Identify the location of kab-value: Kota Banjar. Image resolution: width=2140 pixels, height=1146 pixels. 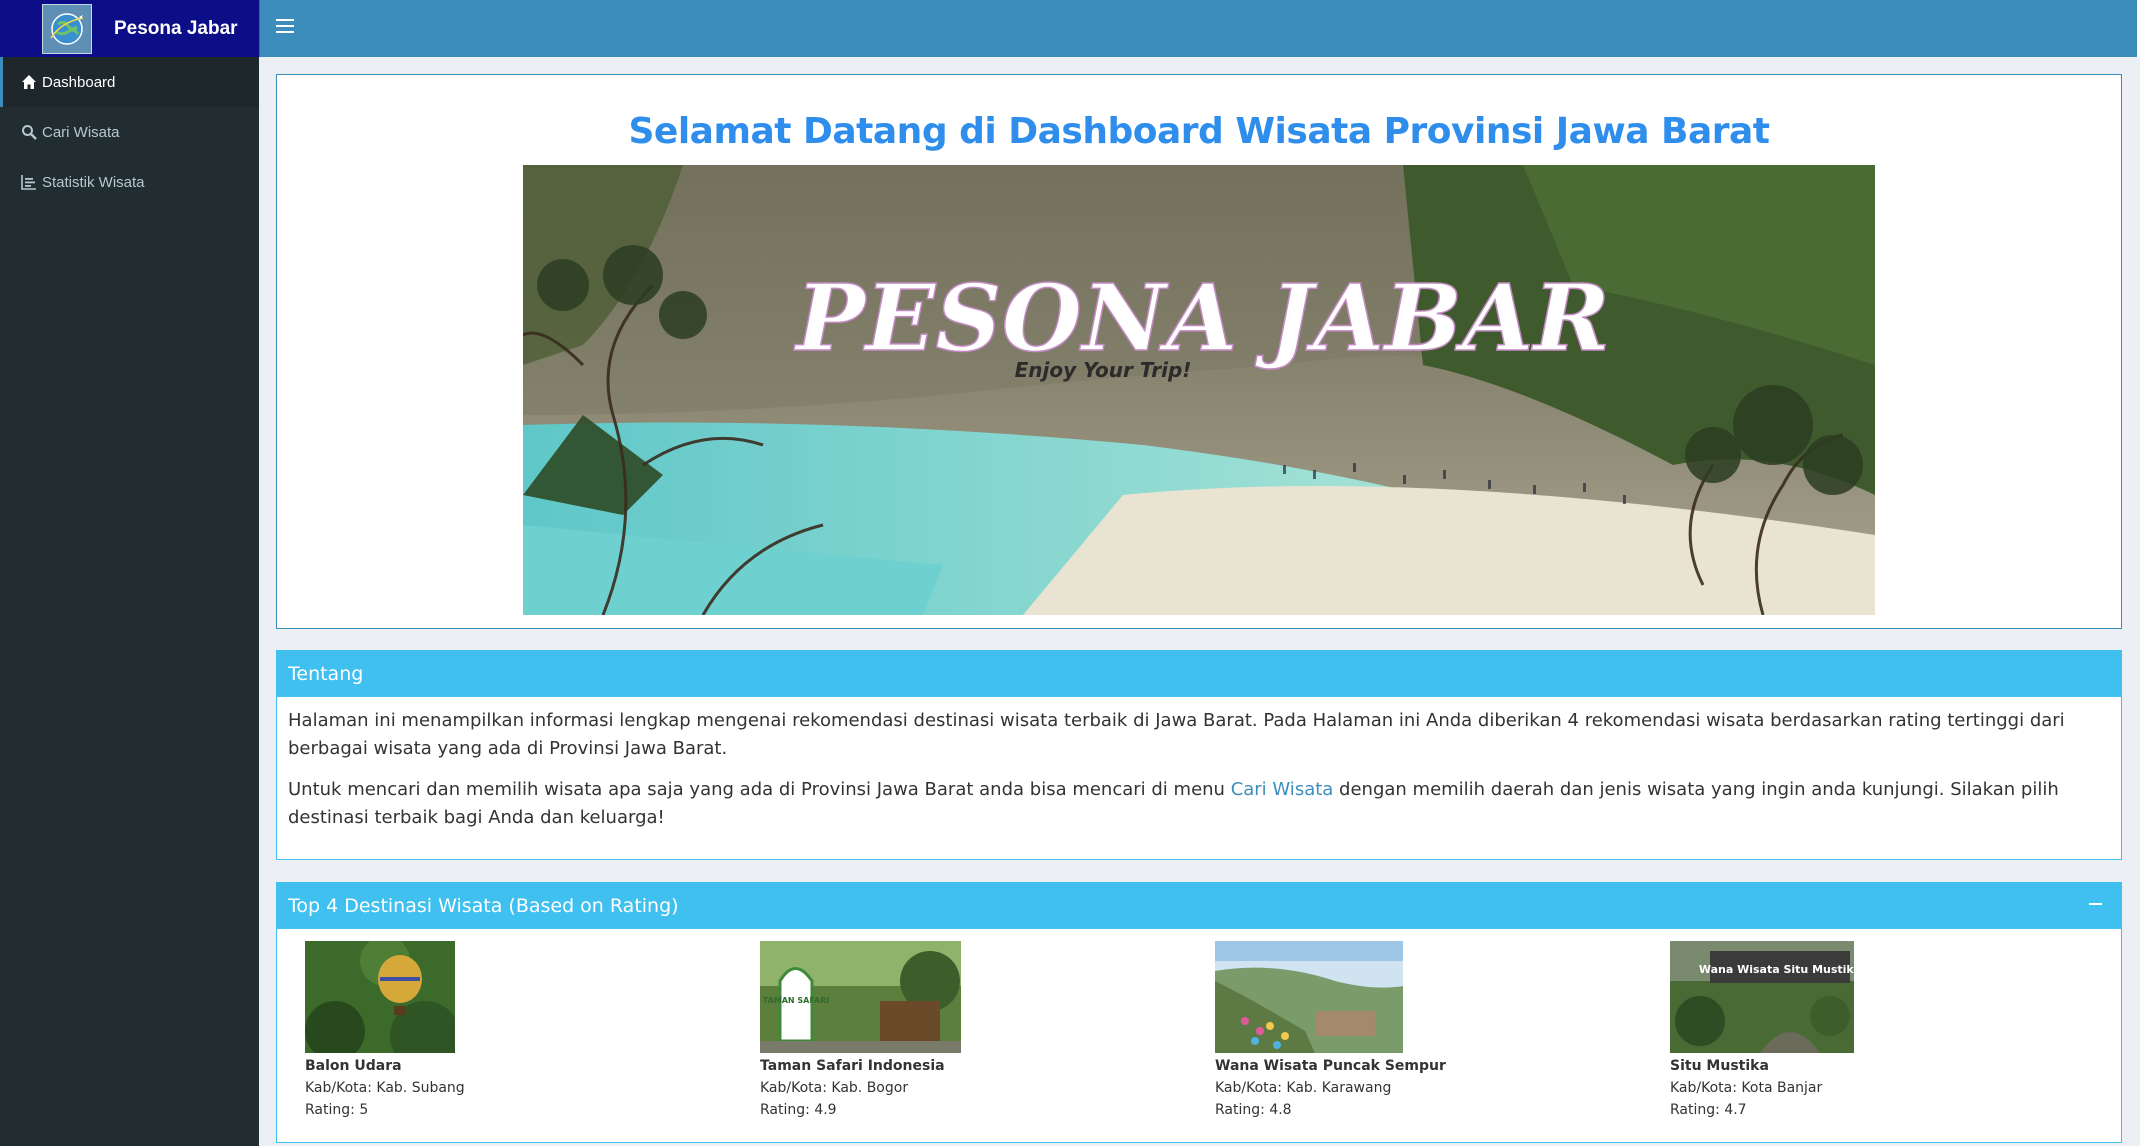
(1782, 1088).